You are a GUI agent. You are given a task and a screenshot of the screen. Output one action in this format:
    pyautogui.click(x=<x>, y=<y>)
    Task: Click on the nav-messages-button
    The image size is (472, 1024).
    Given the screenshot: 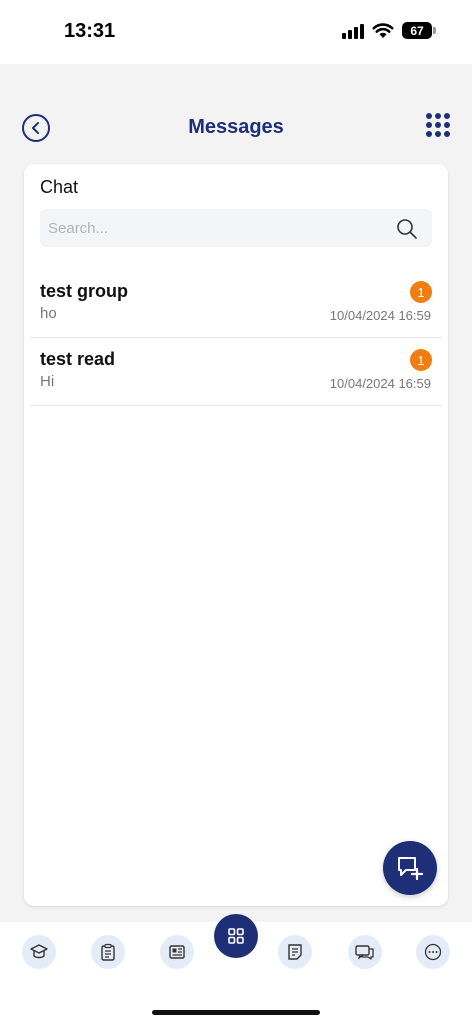 What is the action you would take?
    pyautogui.click(x=365, y=952)
    